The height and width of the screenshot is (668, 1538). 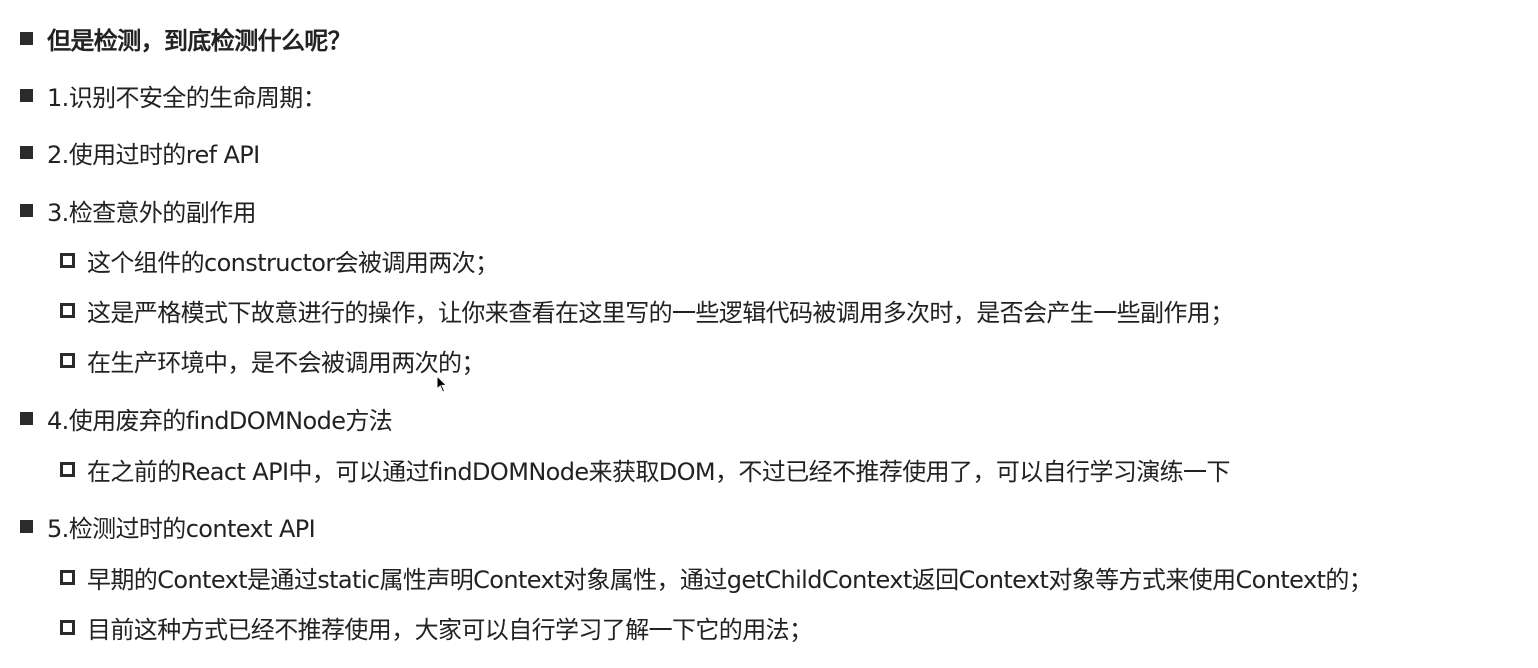 I want to click on list-item-text: 2.使用过时的ref API, so click(x=153, y=154).